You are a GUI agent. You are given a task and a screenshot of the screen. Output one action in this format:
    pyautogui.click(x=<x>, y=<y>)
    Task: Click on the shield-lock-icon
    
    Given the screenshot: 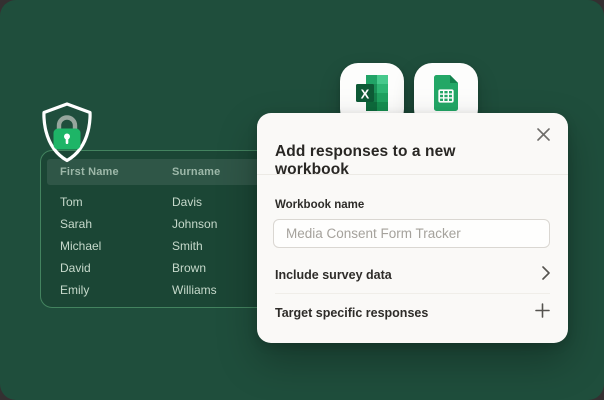 What is the action you would take?
    pyautogui.click(x=67, y=132)
    